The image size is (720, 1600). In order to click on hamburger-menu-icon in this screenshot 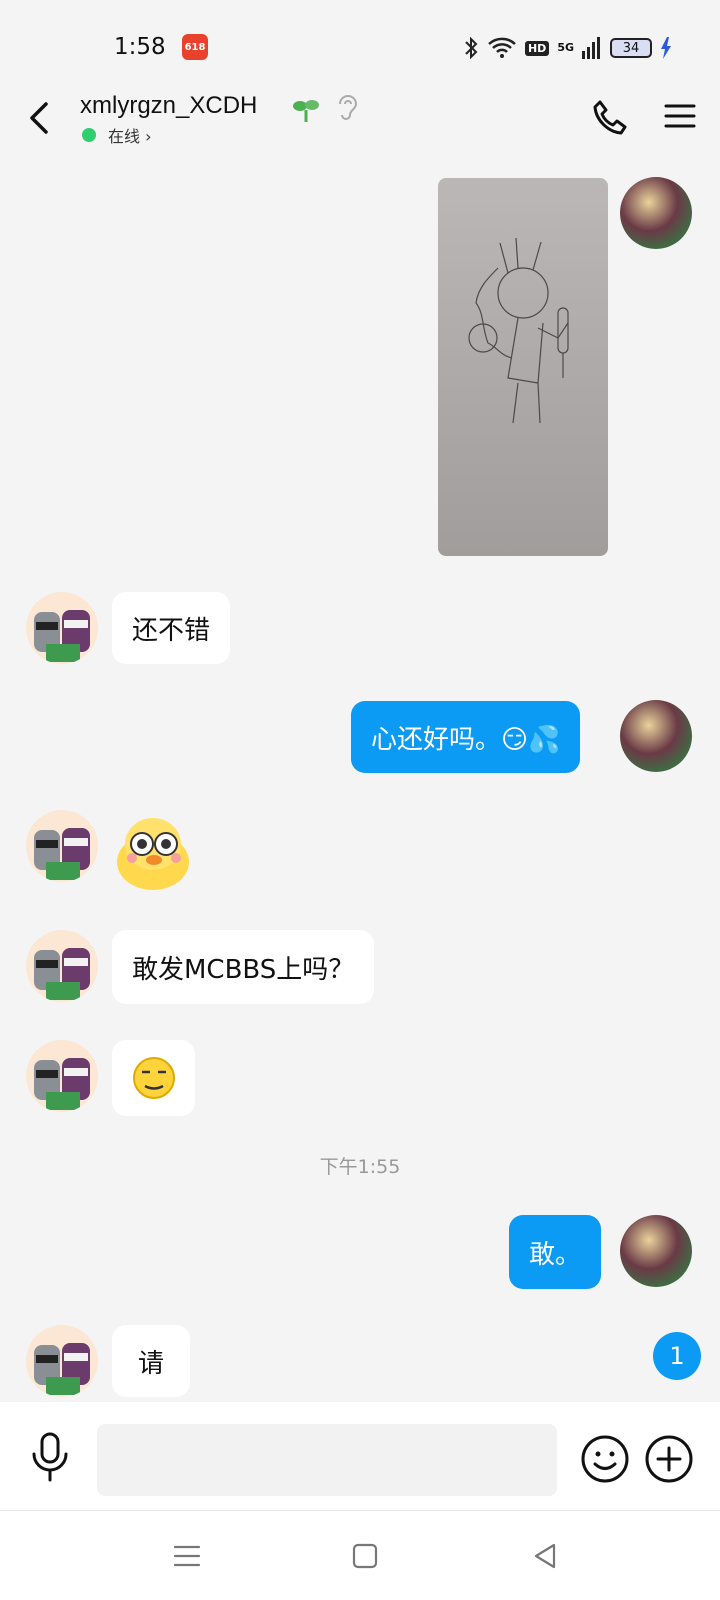, I will do `click(680, 116)`.